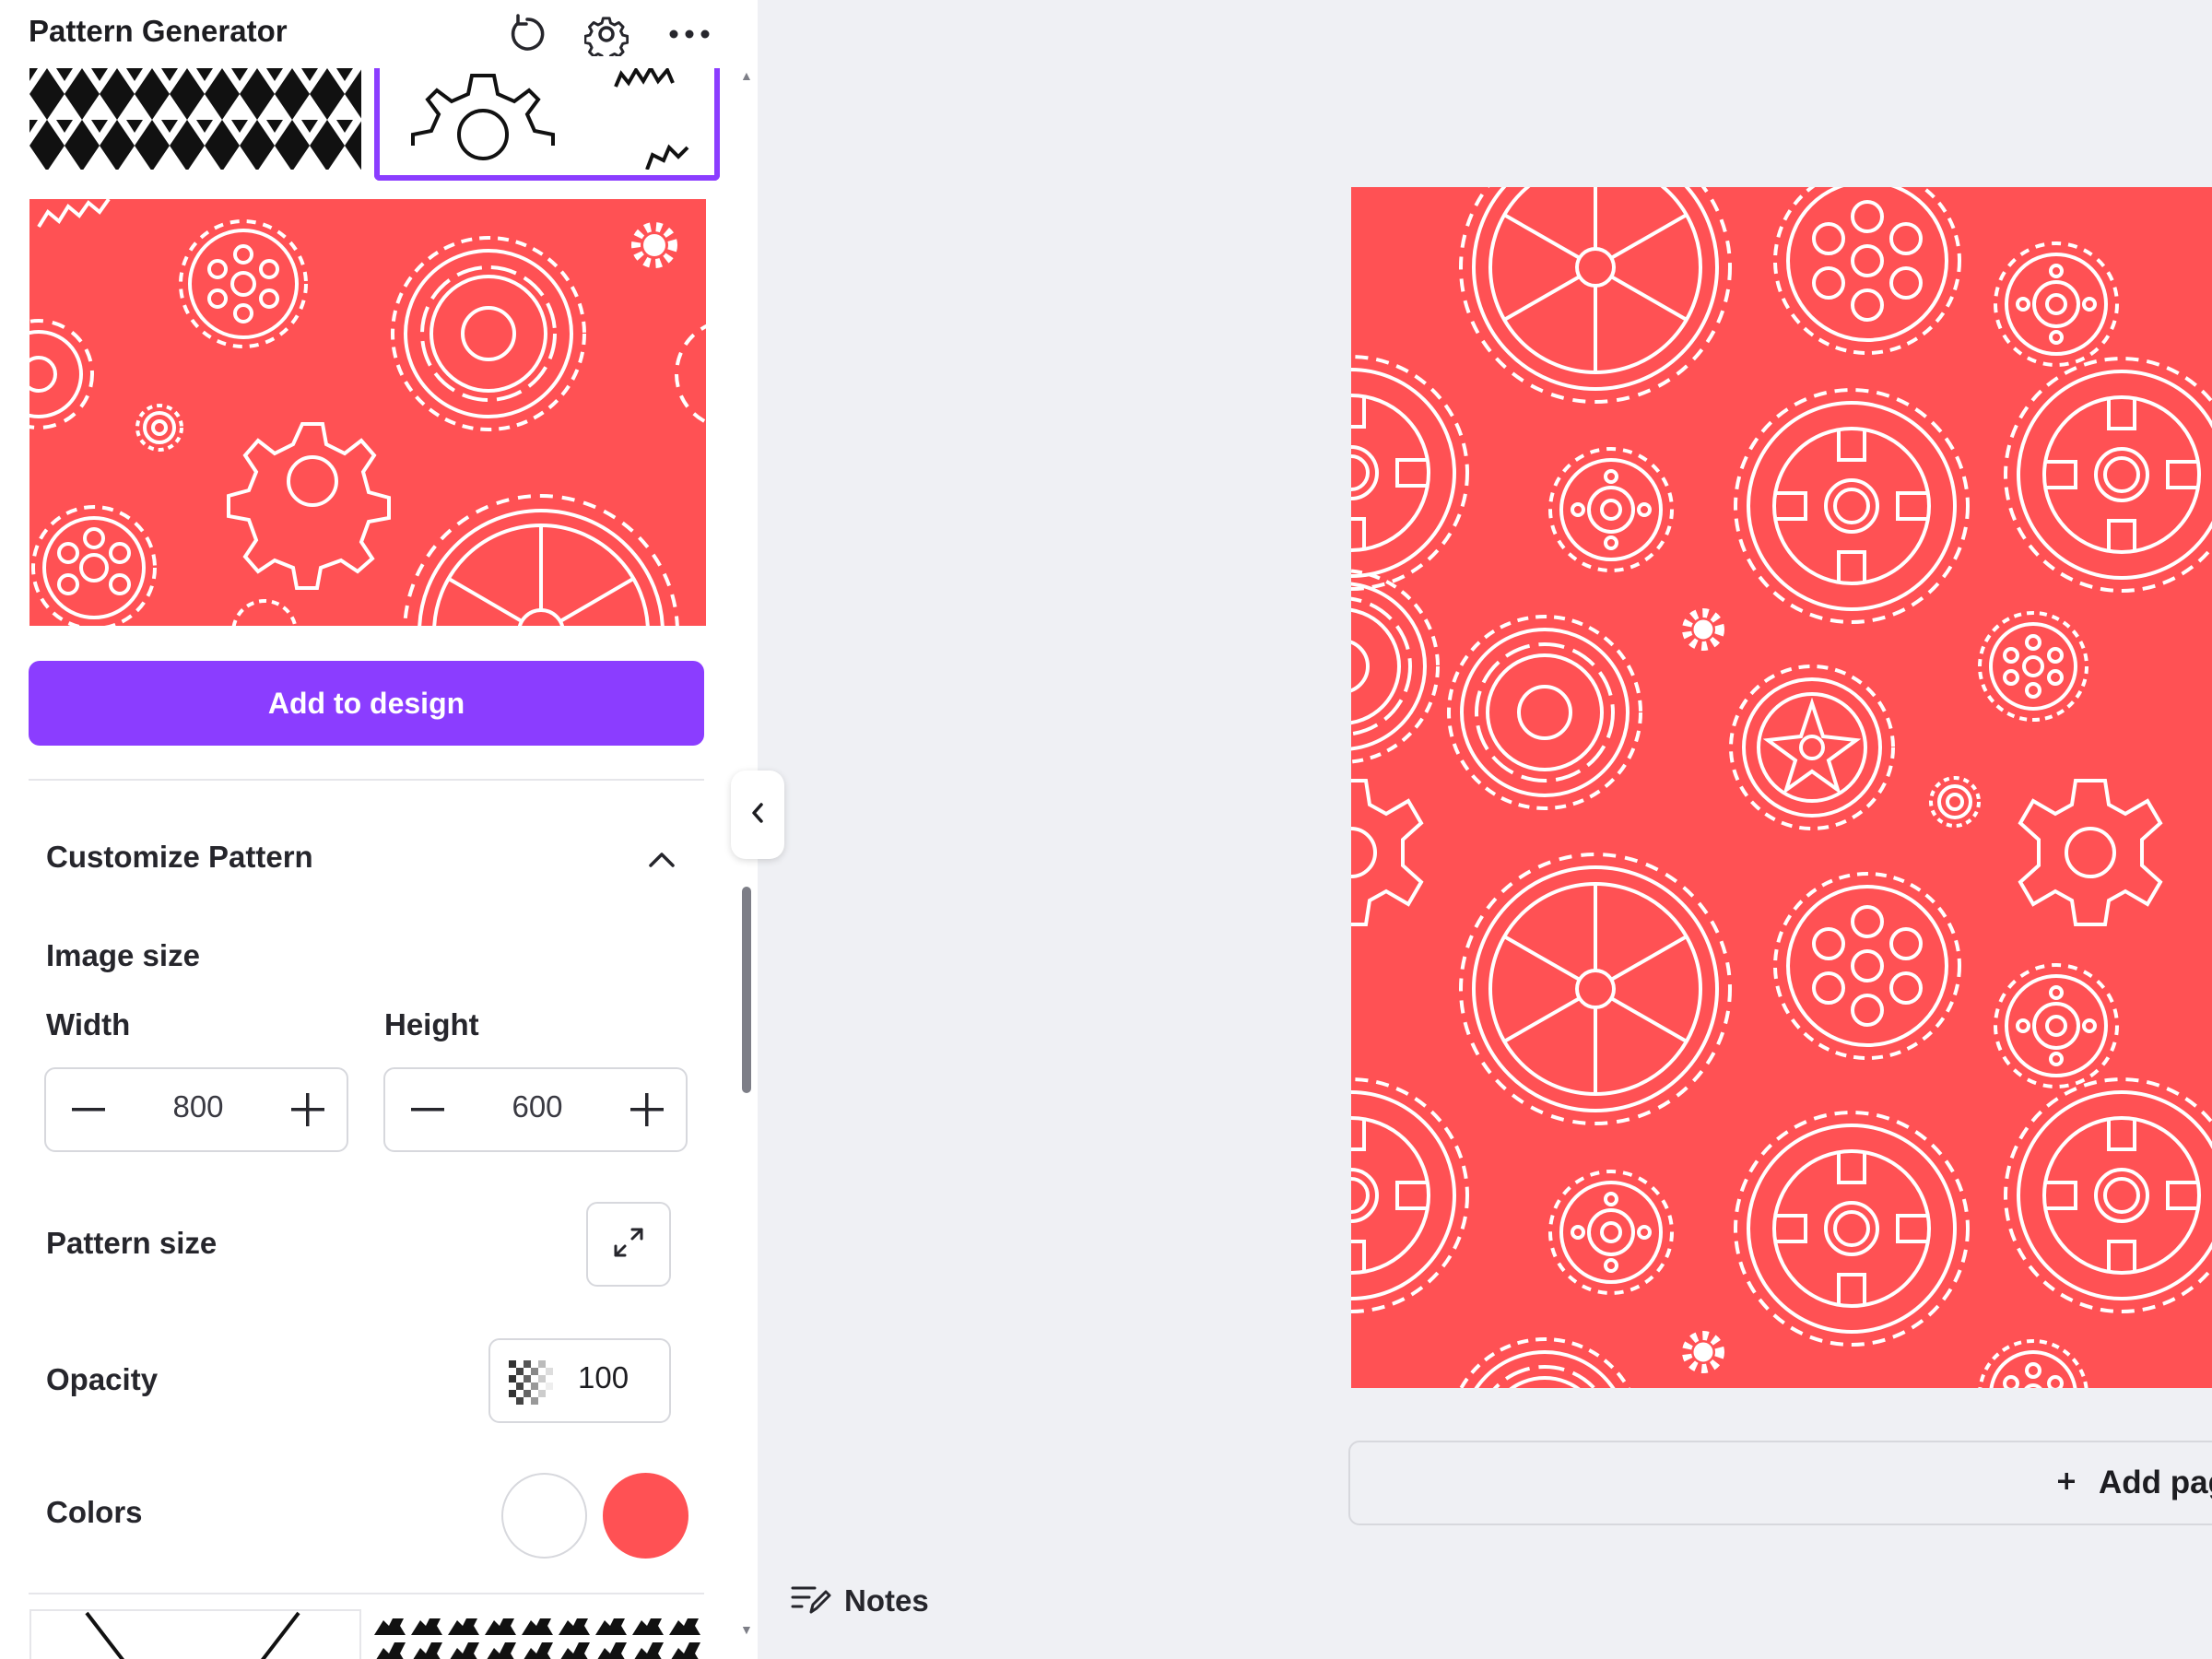 The height and width of the screenshot is (1659, 2212). What do you see at coordinates (88, 1109) in the screenshot?
I see `width-decrement-button` at bounding box center [88, 1109].